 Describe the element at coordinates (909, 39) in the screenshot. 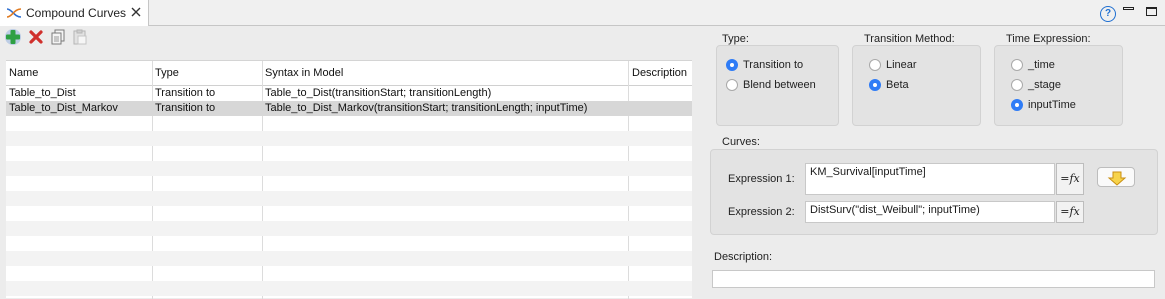

I see `method-group-label: Transition Method:` at that location.